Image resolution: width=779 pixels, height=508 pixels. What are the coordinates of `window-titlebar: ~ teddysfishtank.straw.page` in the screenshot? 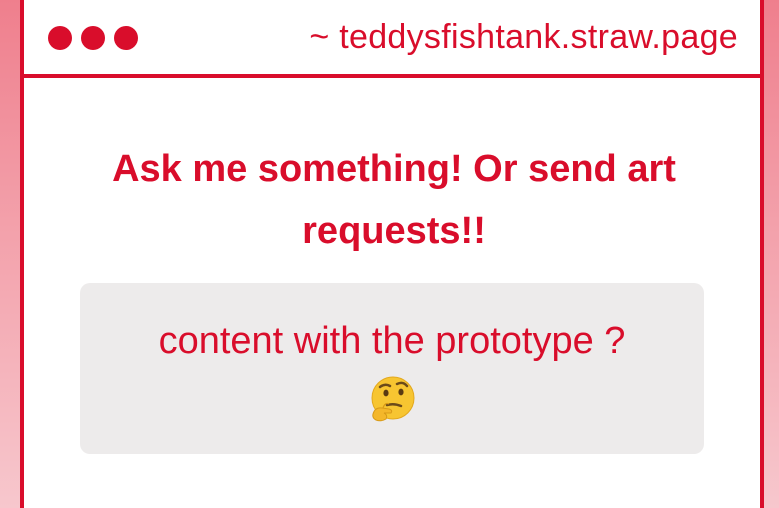 It's located at (392, 39).